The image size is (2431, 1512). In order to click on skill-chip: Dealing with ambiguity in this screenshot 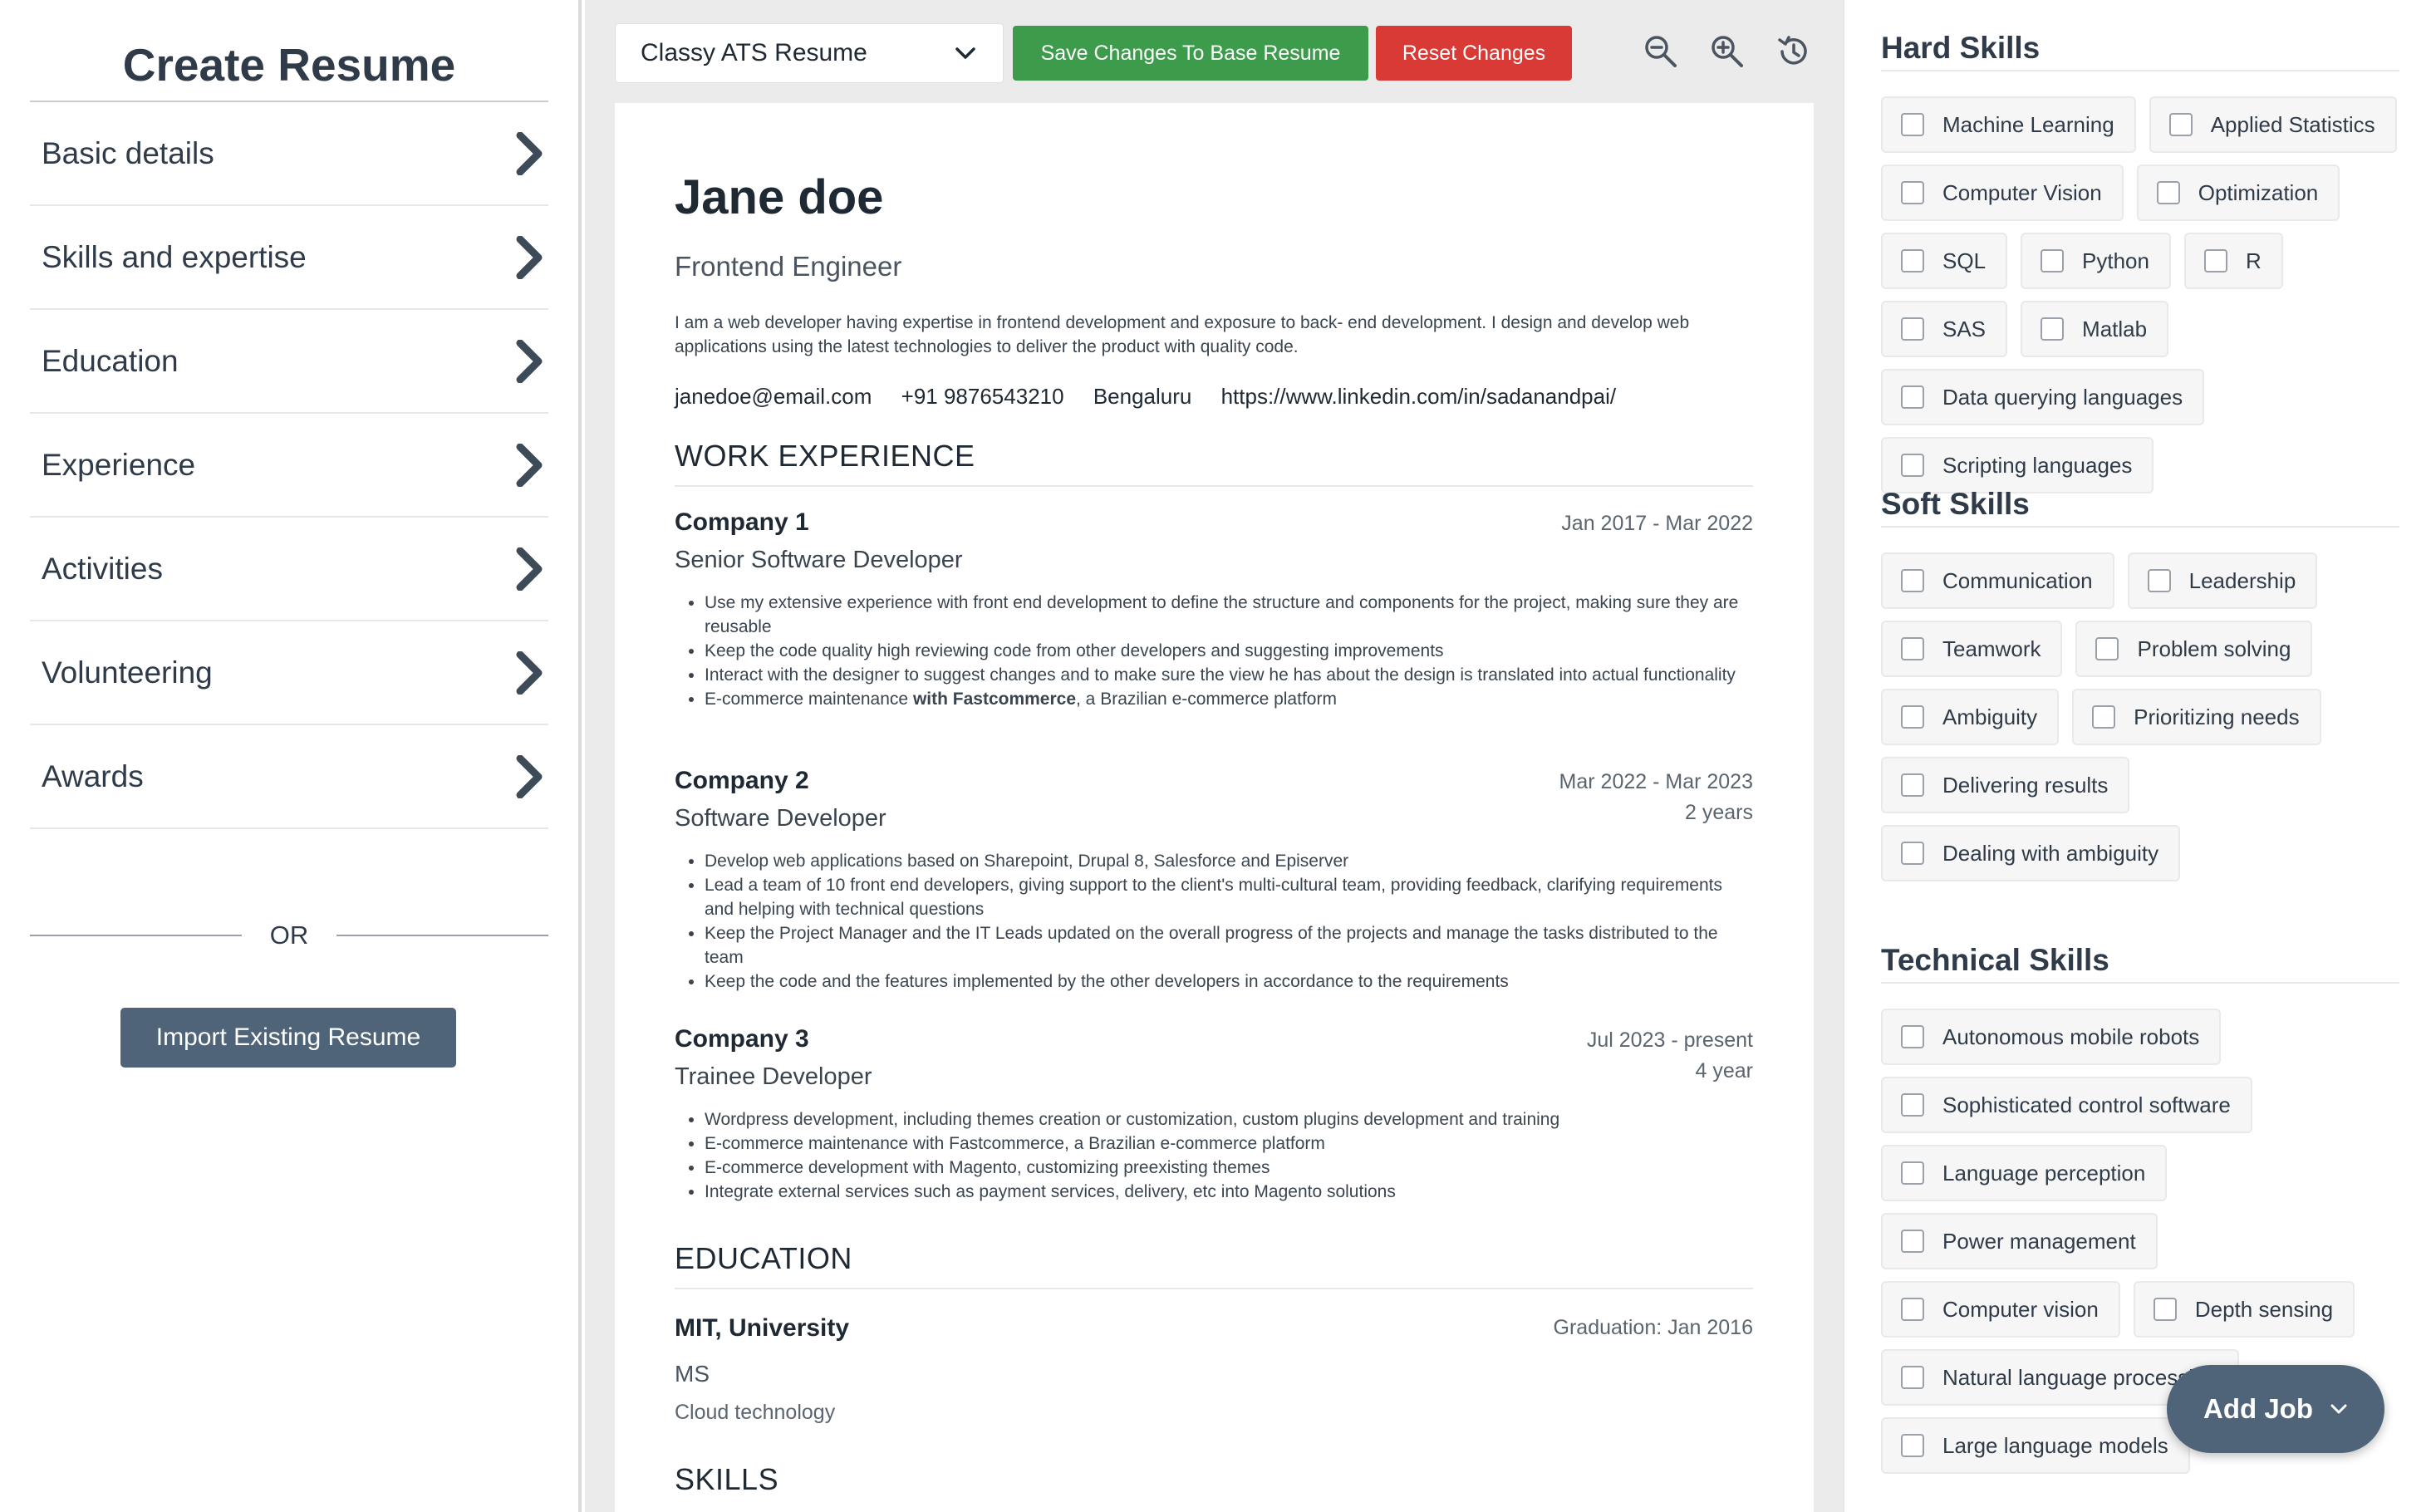, I will do `click(2031, 853)`.